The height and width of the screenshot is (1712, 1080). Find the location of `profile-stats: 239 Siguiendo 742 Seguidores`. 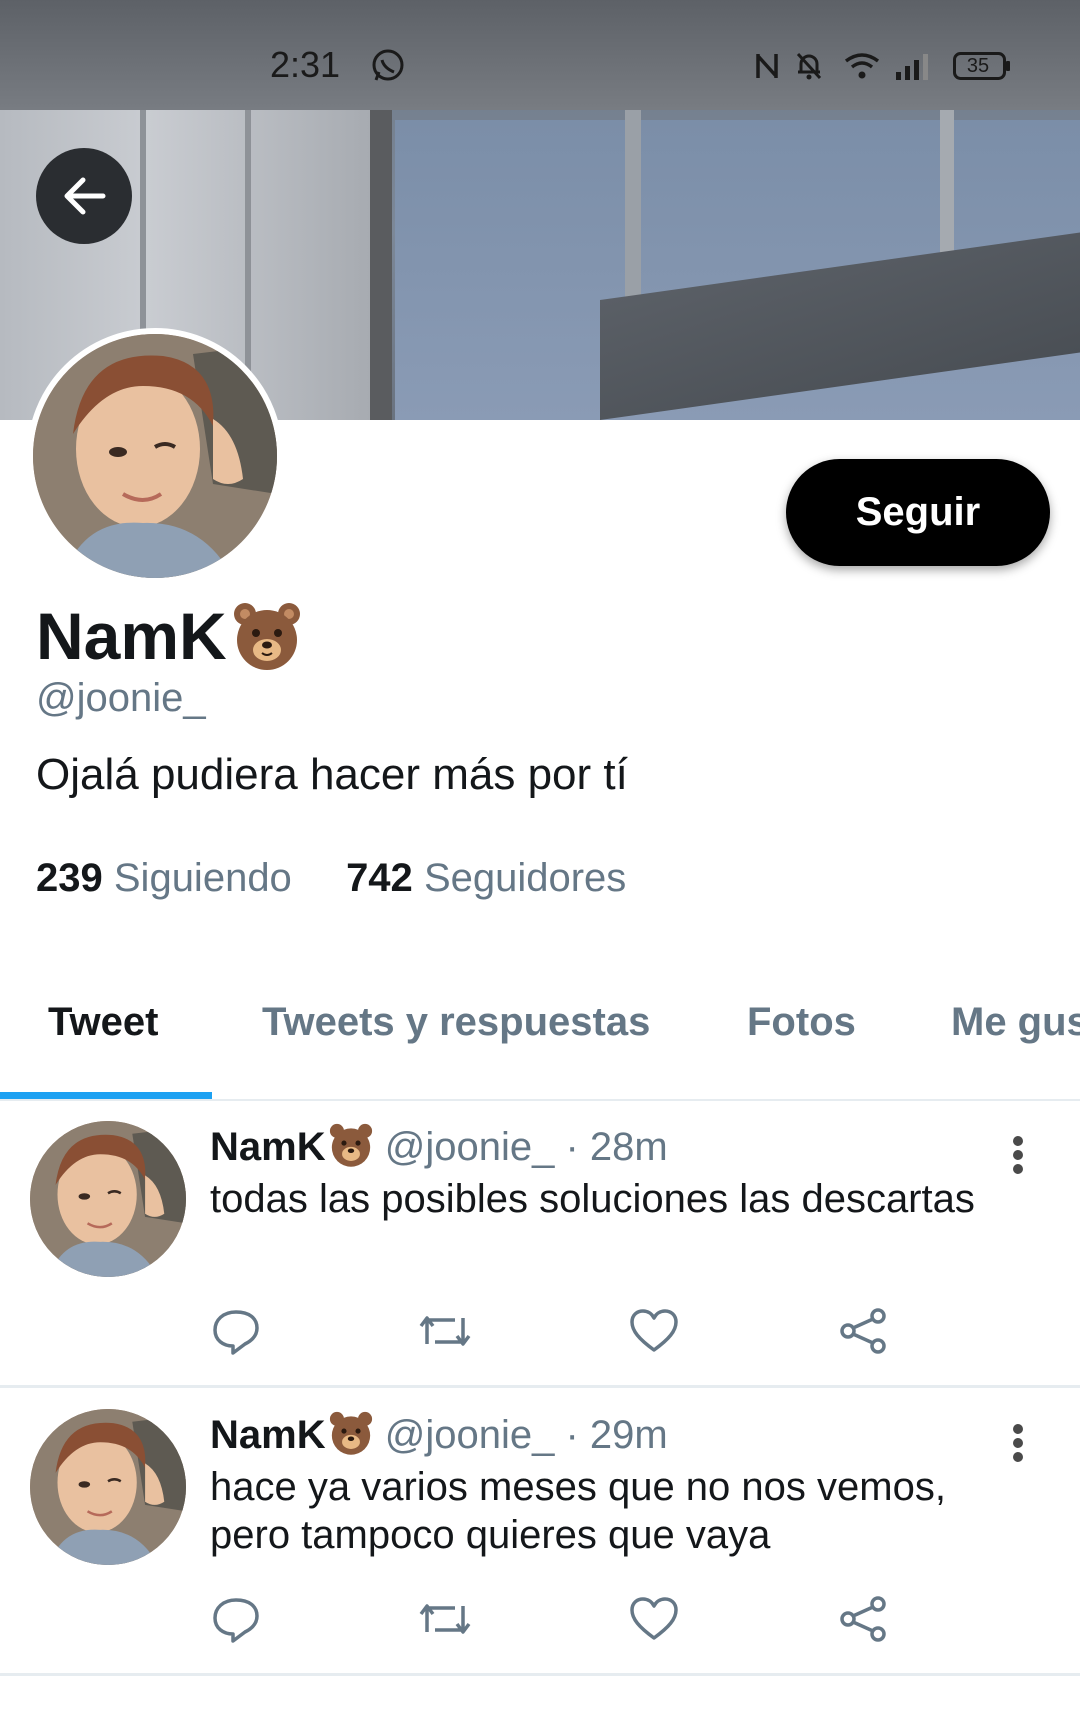

profile-stats: 239 Siguiendo 742 Seguidores is located at coordinates (331, 878).